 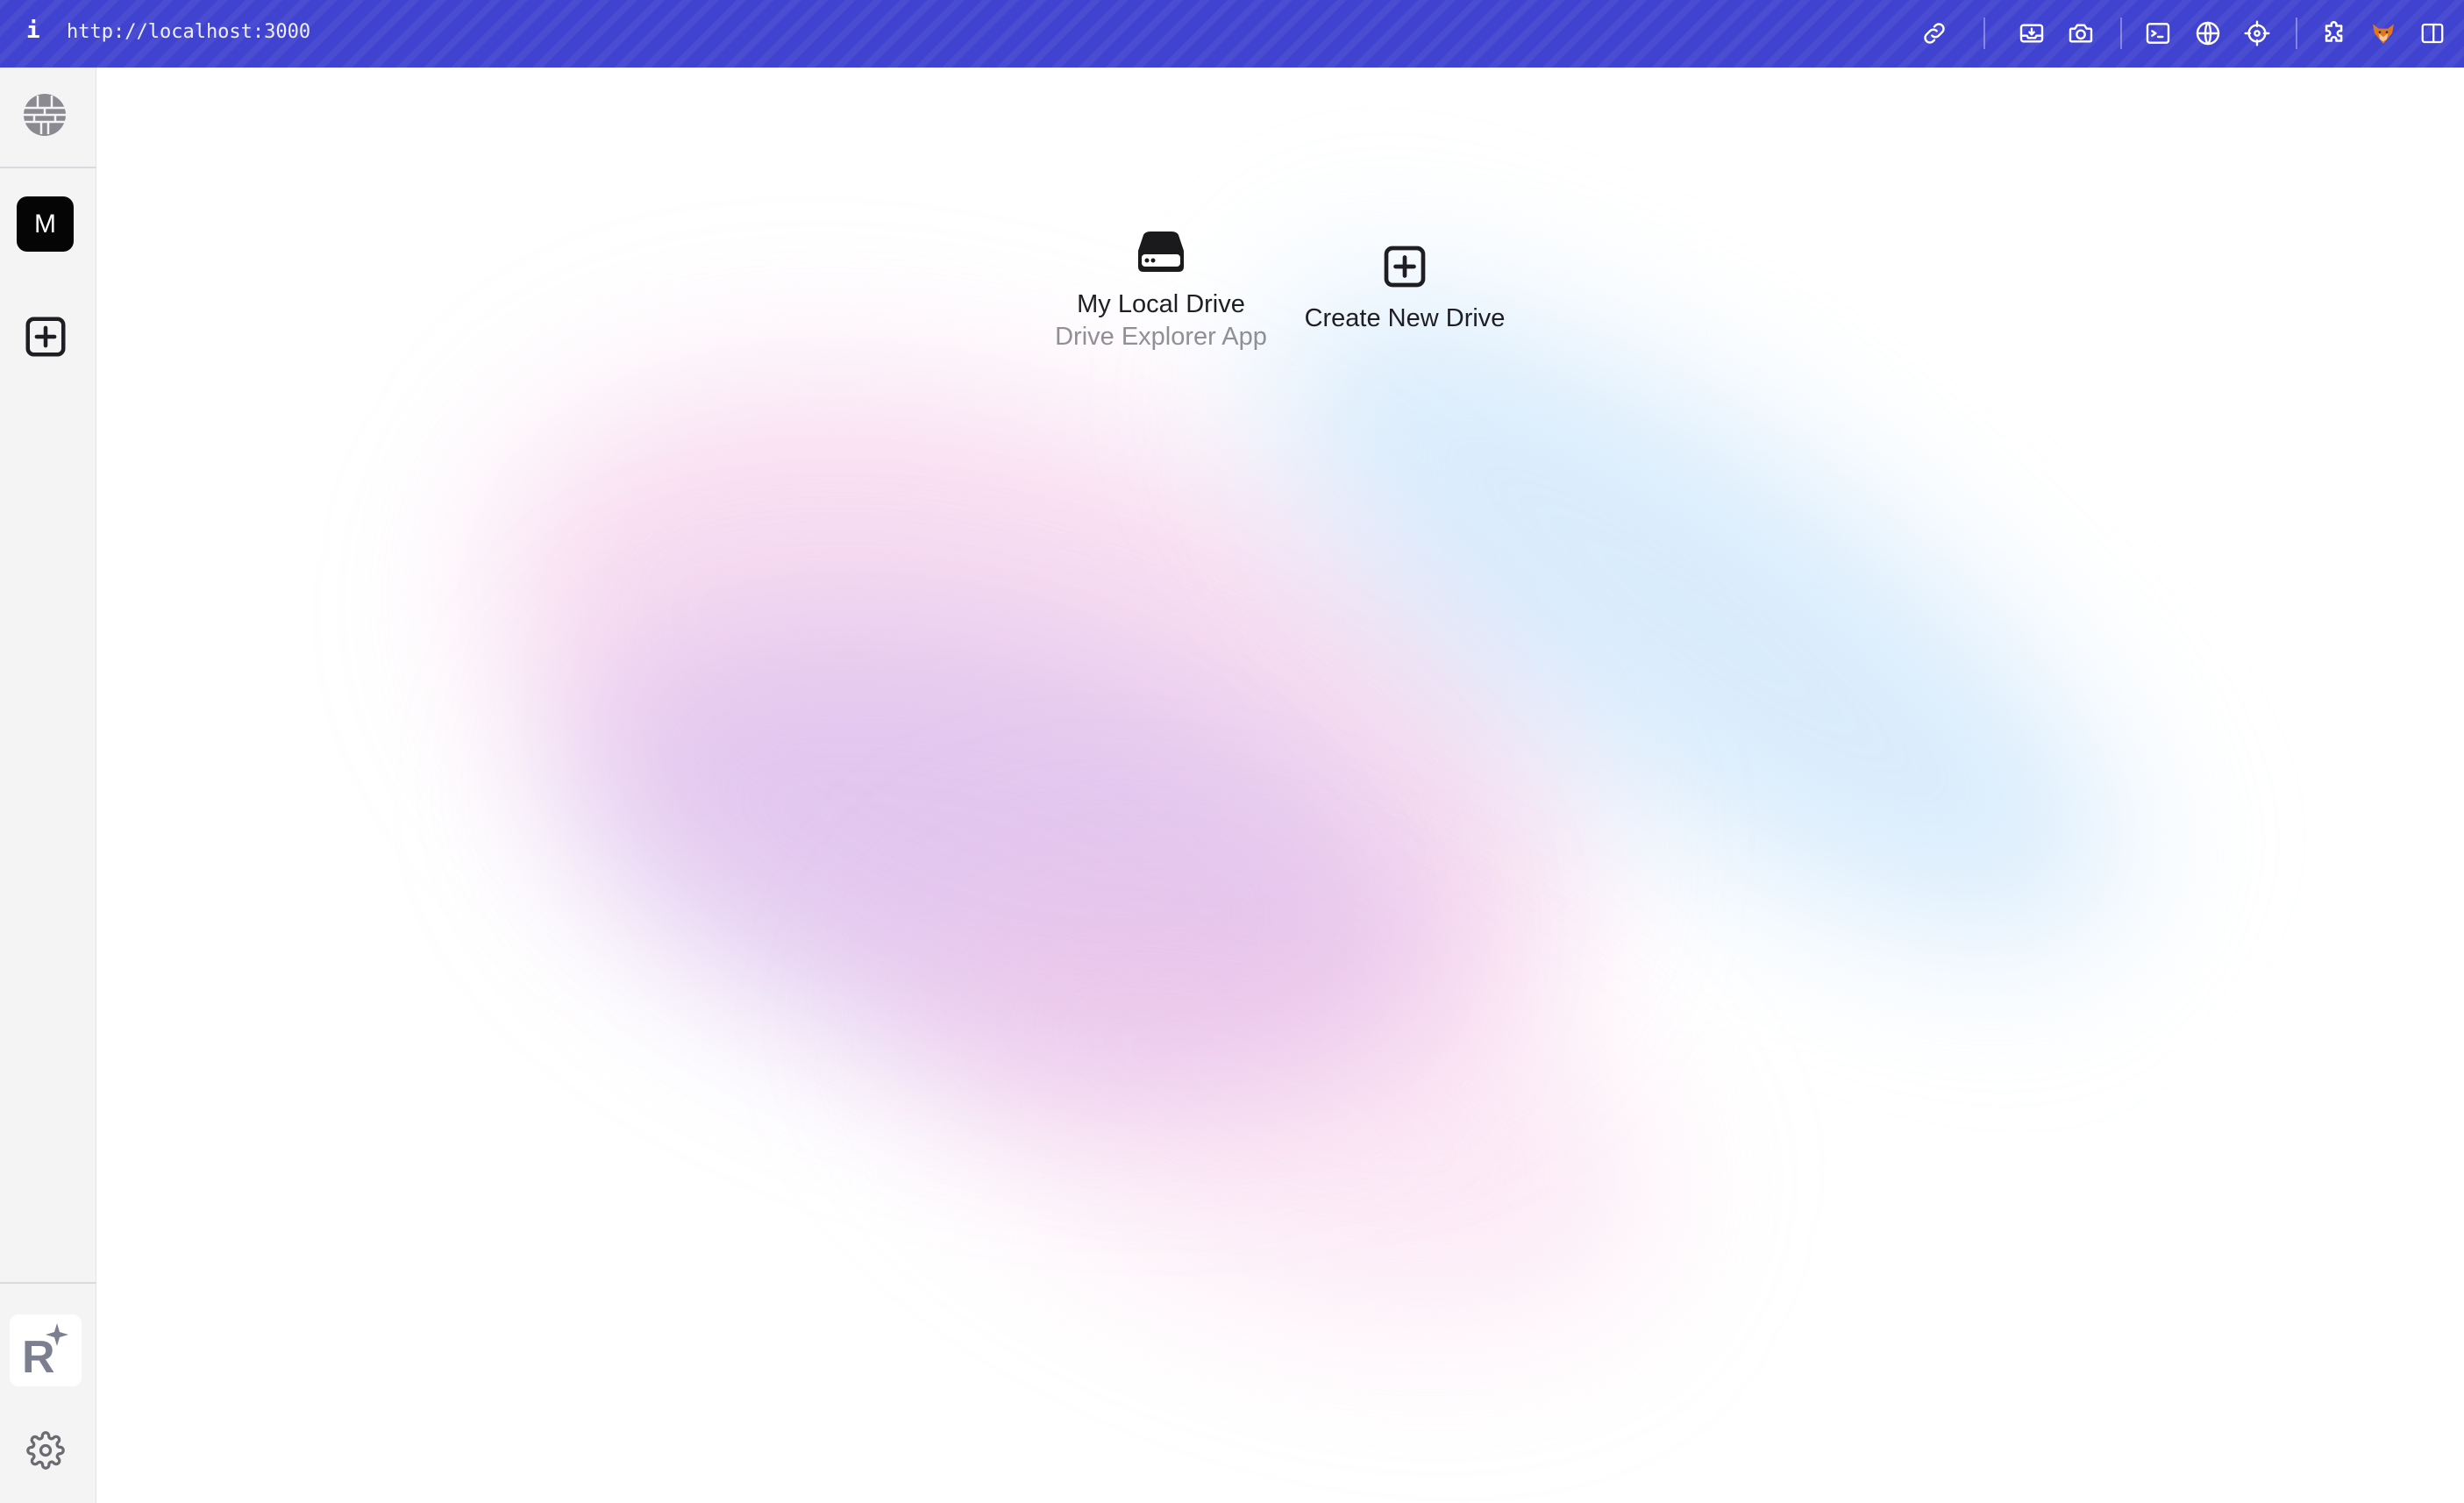 What do you see at coordinates (1934, 33) in the screenshot?
I see `link-icon` at bounding box center [1934, 33].